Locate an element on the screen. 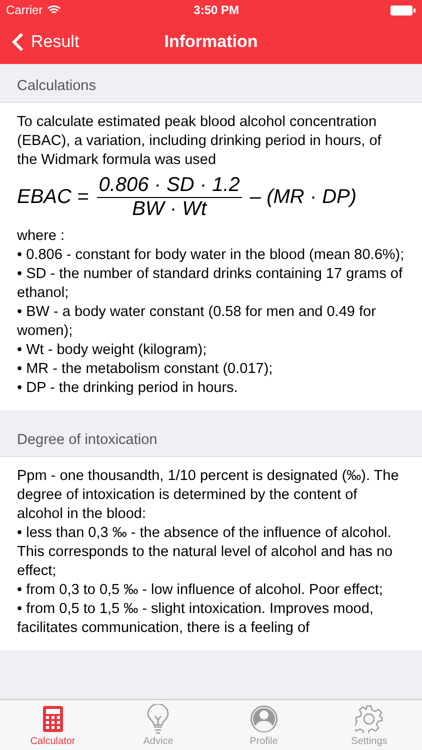  tab-item: Profile is located at coordinates (263, 725).